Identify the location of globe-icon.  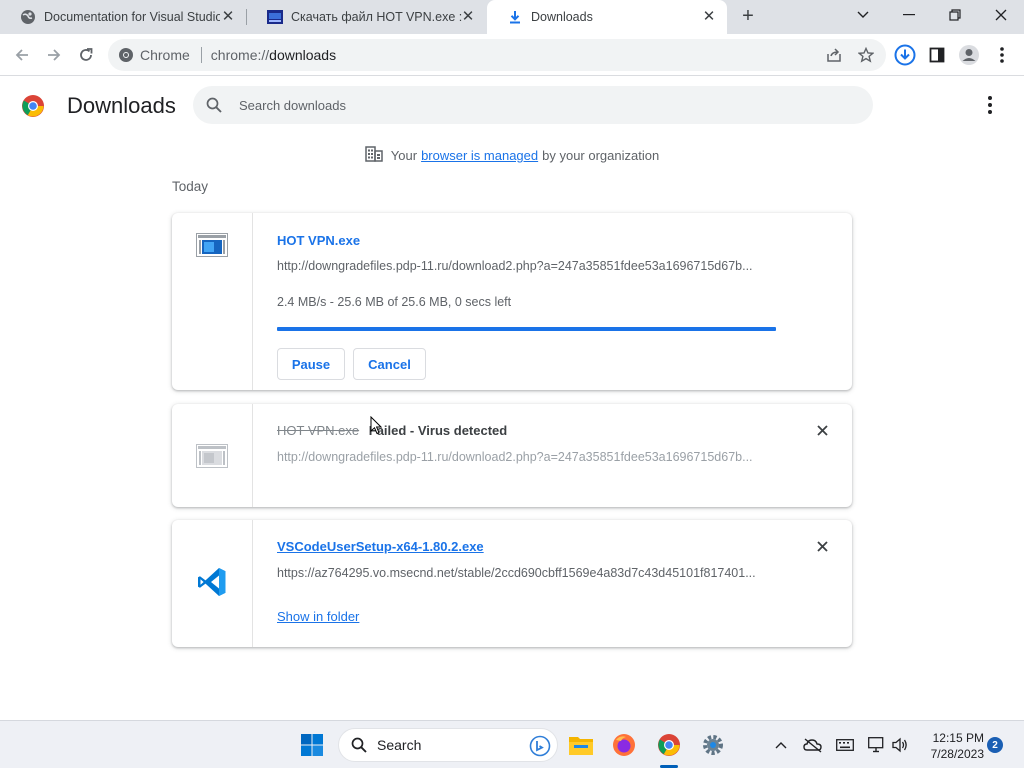
(28, 17).